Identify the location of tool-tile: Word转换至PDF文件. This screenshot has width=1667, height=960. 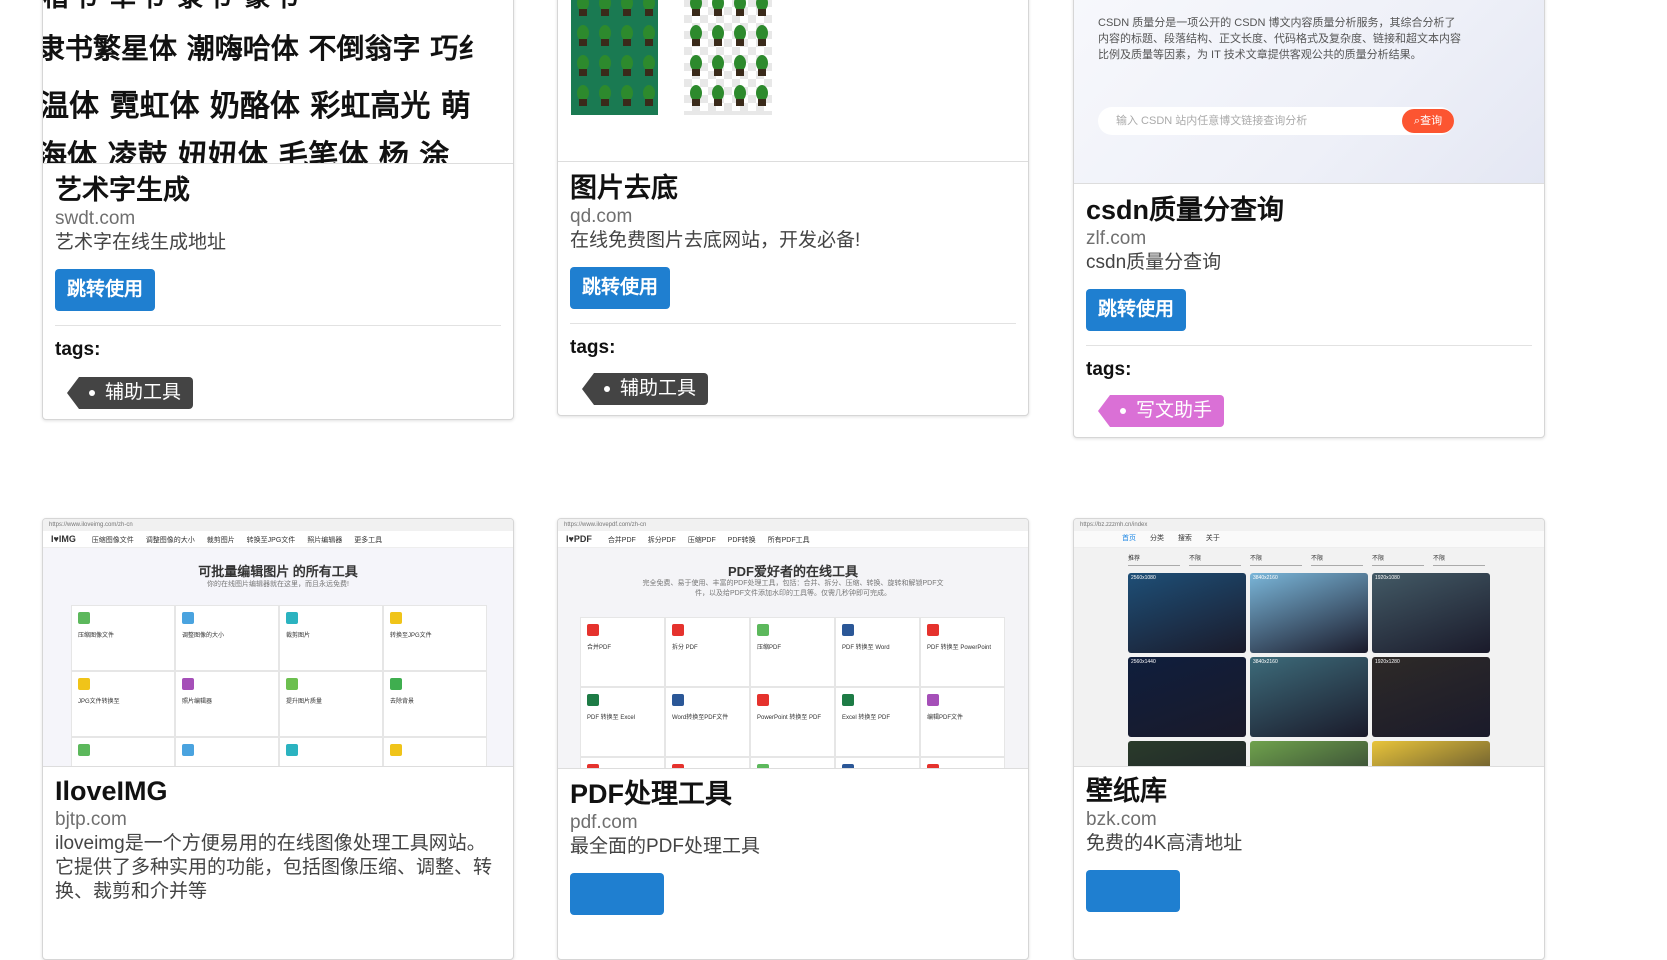
(707, 722).